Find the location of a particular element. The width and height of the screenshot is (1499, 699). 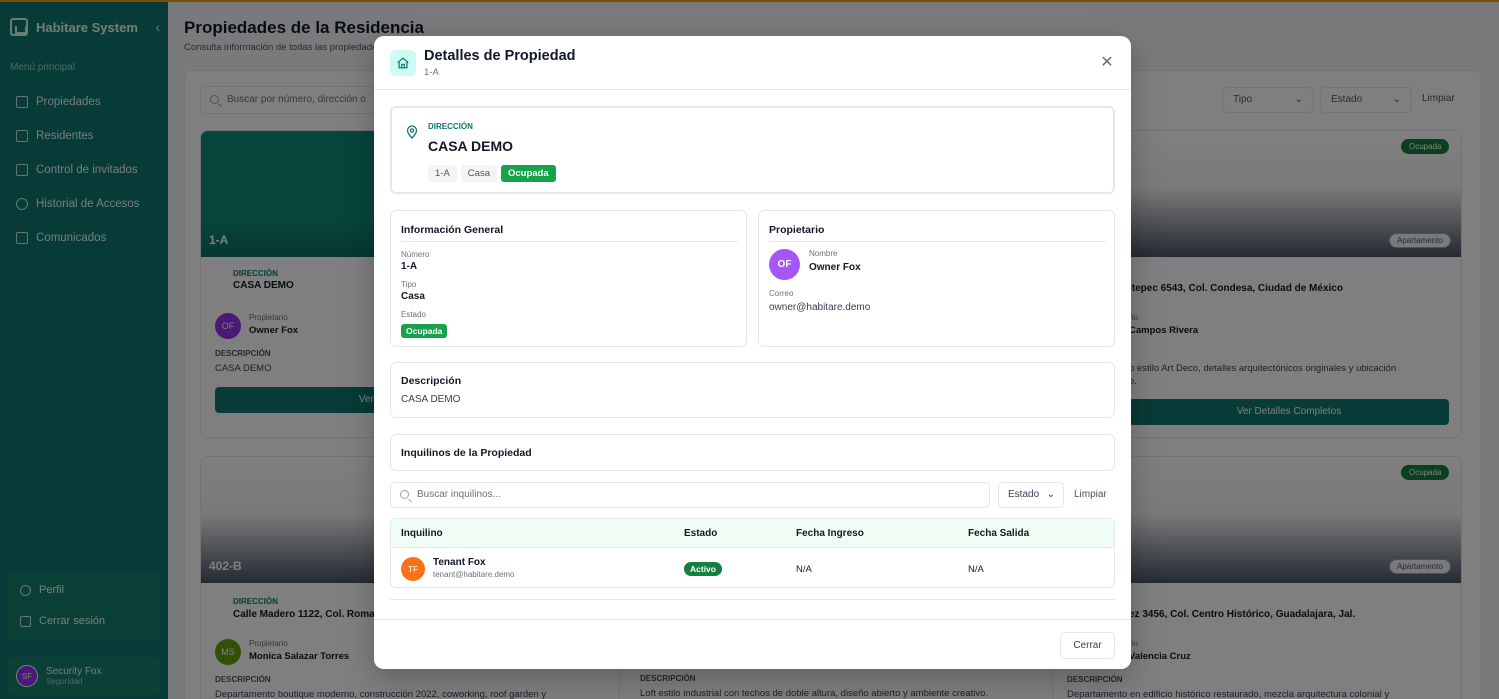

close-button: Cerrar is located at coordinates (1087, 645).